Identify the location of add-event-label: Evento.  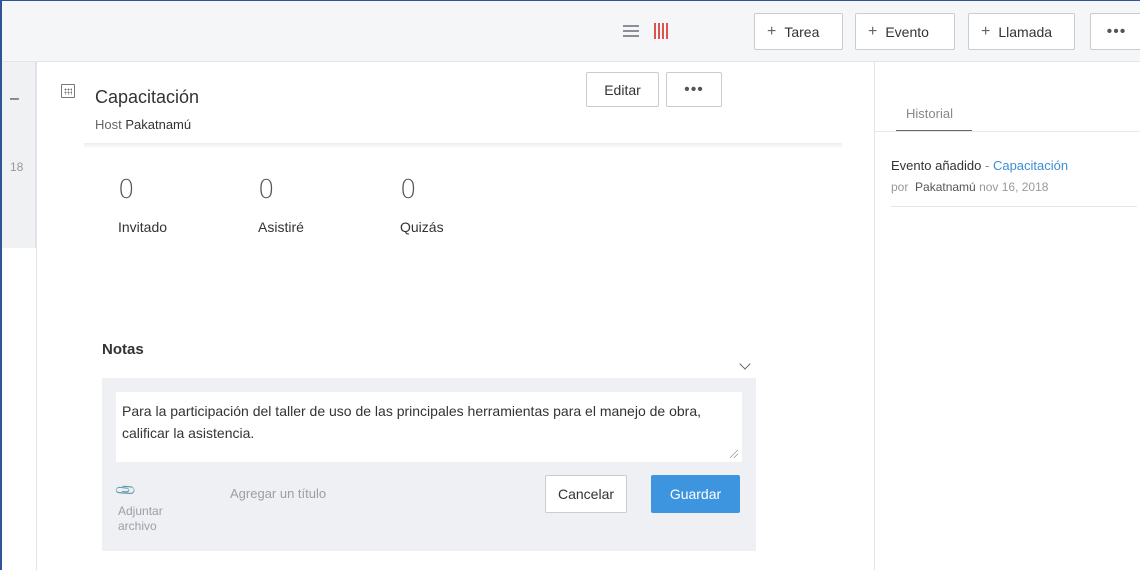
(907, 31).